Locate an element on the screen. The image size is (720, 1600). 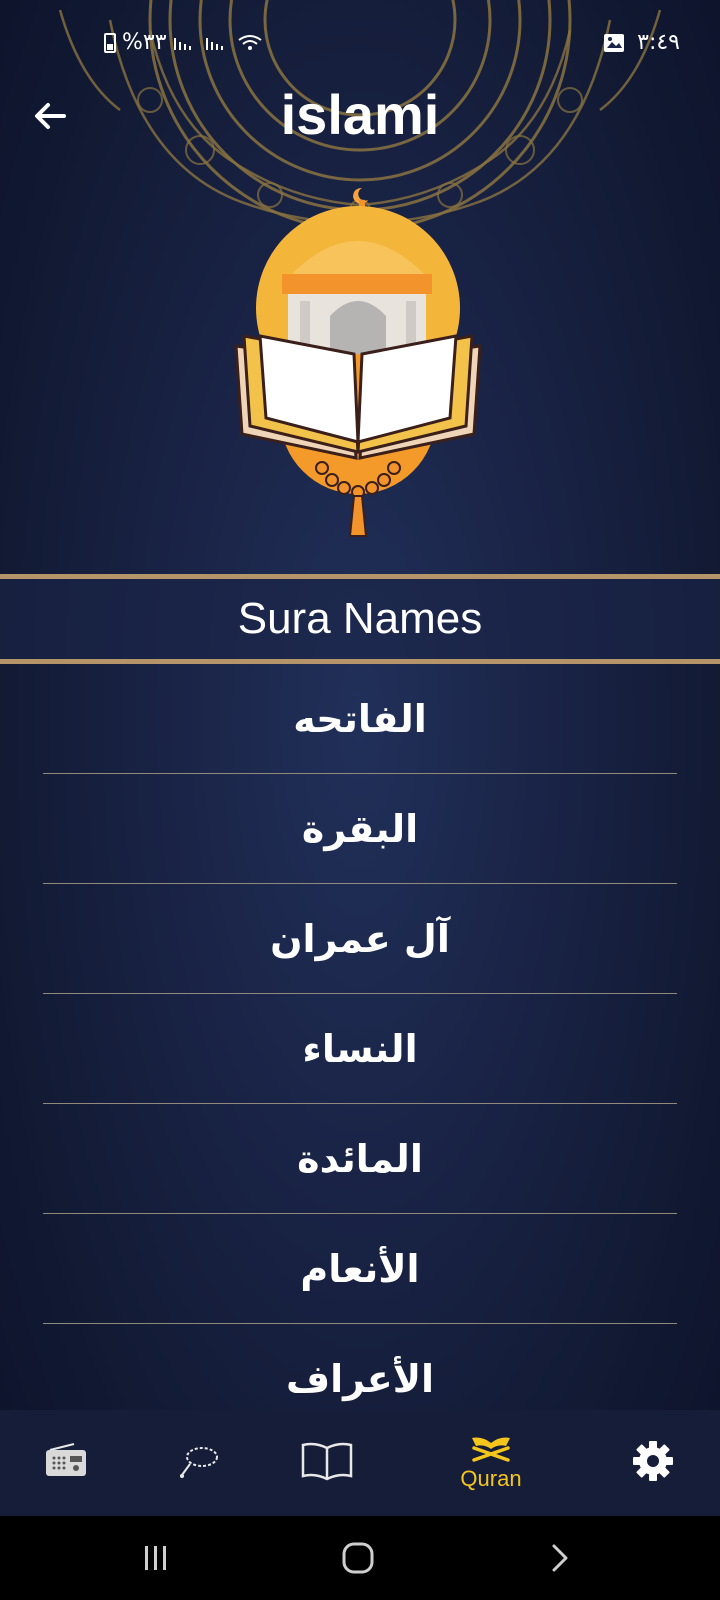
nav-item-sebha is located at coordinates (198, 1463).